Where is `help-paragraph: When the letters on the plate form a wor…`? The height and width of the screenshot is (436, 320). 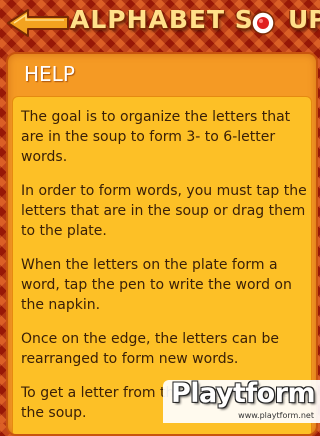
help-paragraph: When the letters on the plate form a wor… is located at coordinates (156, 285).